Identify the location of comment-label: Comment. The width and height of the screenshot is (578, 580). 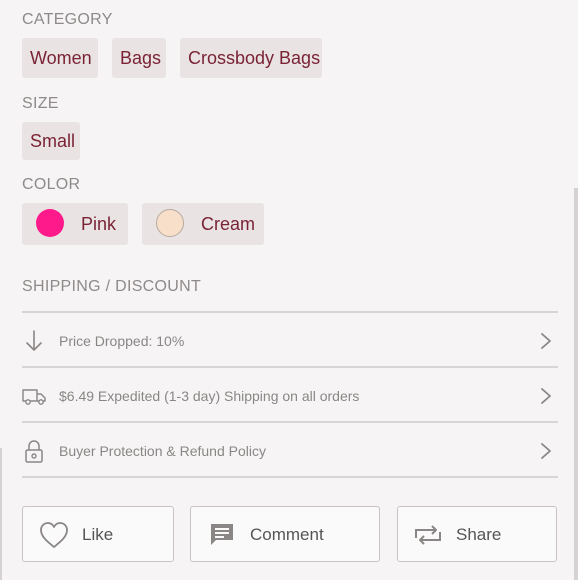
(287, 534).